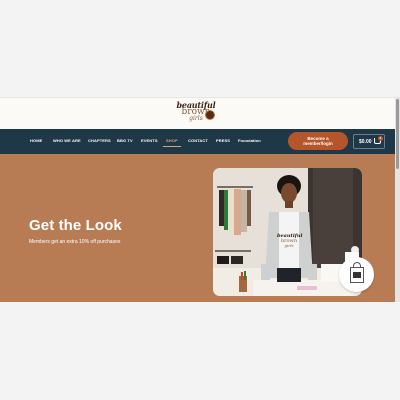  What do you see at coordinates (172, 140) in the screenshot?
I see `nav-item-shop: SHOP` at bounding box center [172, 140].